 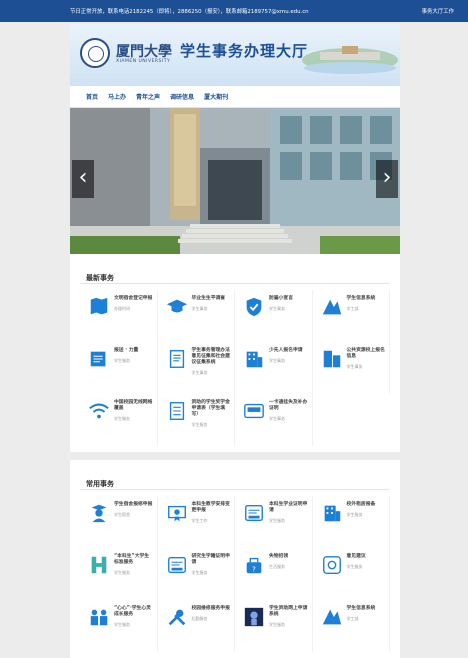 What do you see at coordinates (196, 316) in the screenshot?
I see `latest-affair-item: 毕业生生平调查 学生事务` at bounding box center [196, 316].